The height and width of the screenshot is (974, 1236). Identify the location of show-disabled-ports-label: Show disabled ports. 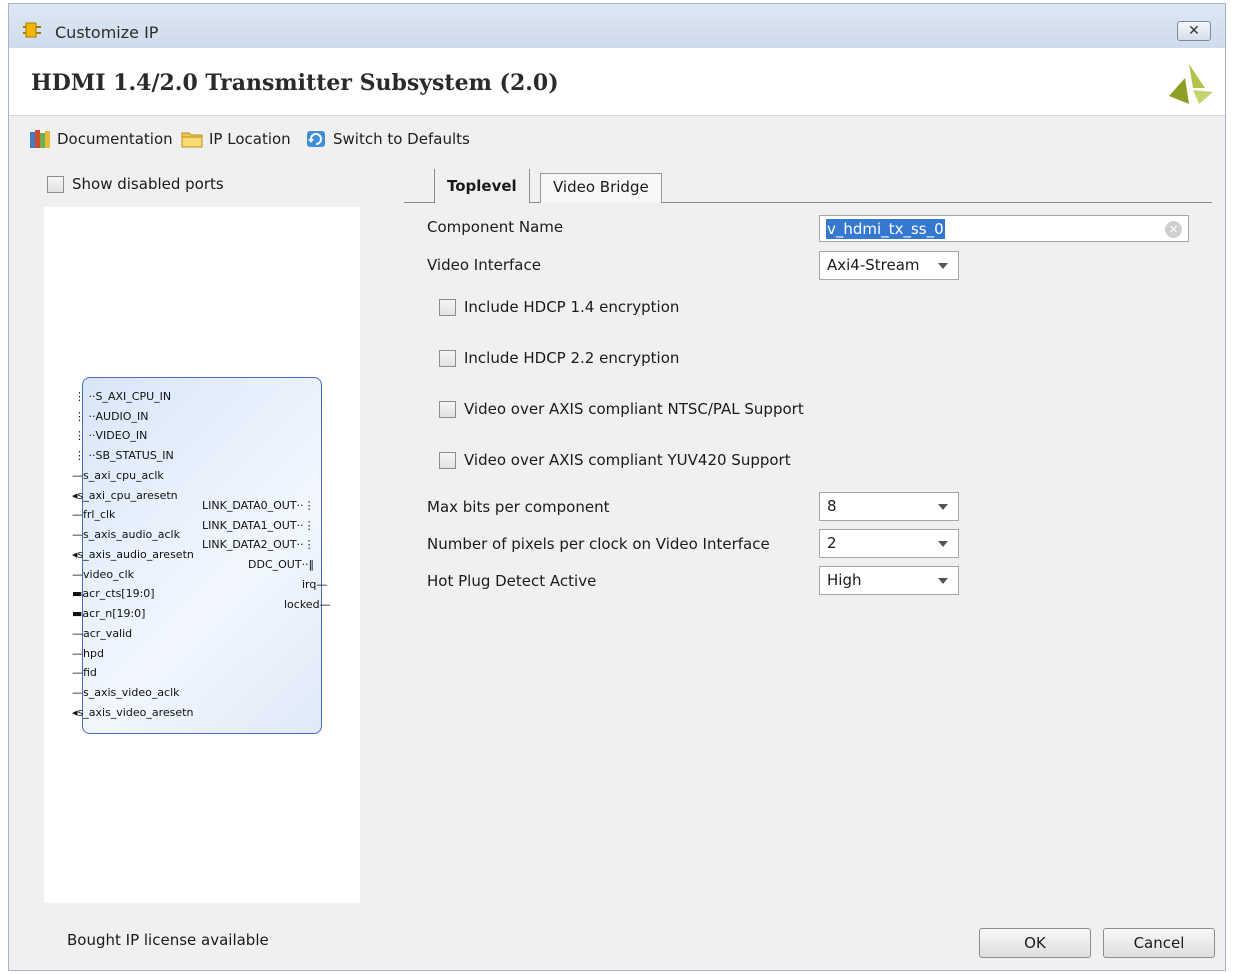
(148, 184).